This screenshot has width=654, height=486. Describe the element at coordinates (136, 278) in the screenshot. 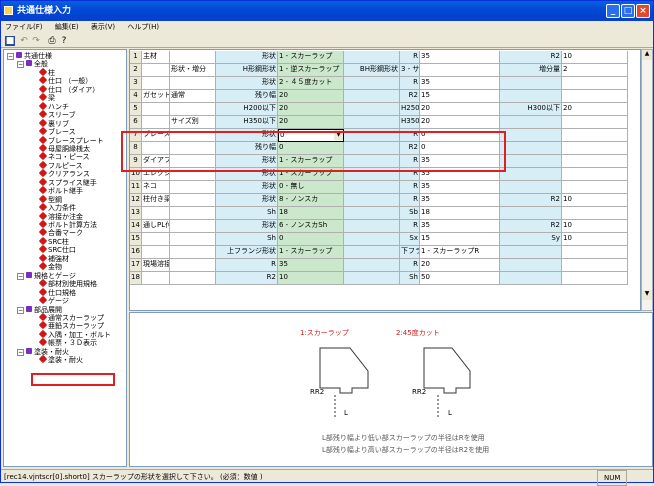

I see `row-number: 18` at that location.